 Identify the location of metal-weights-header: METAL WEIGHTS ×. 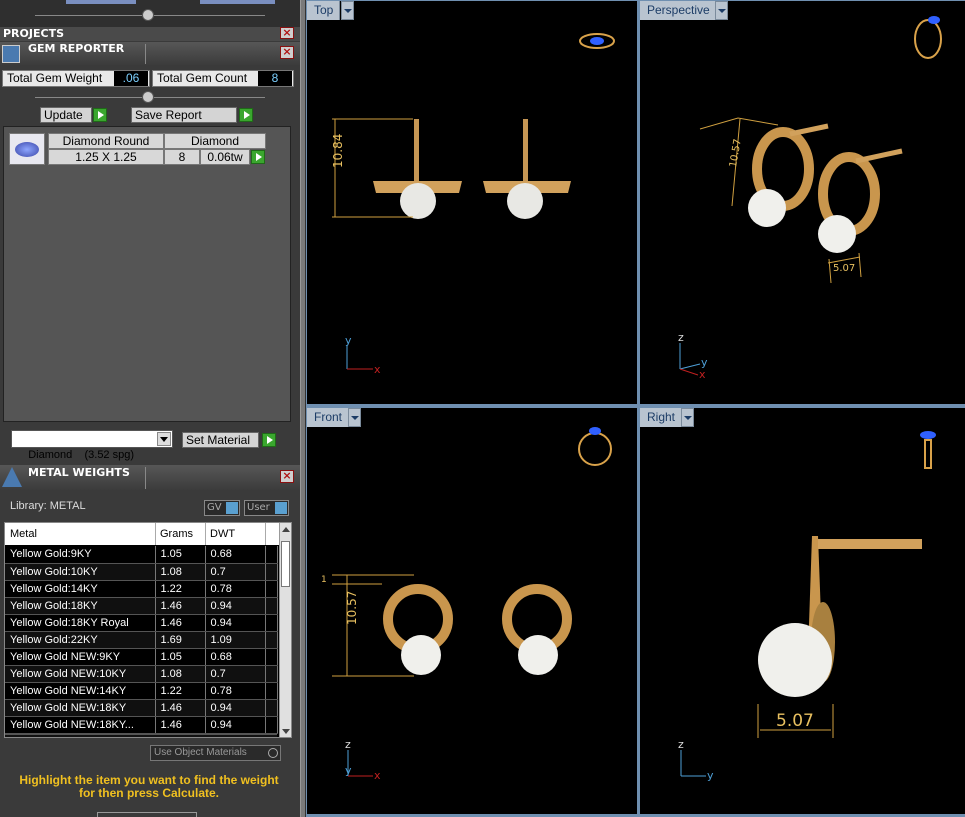
(150, 478).